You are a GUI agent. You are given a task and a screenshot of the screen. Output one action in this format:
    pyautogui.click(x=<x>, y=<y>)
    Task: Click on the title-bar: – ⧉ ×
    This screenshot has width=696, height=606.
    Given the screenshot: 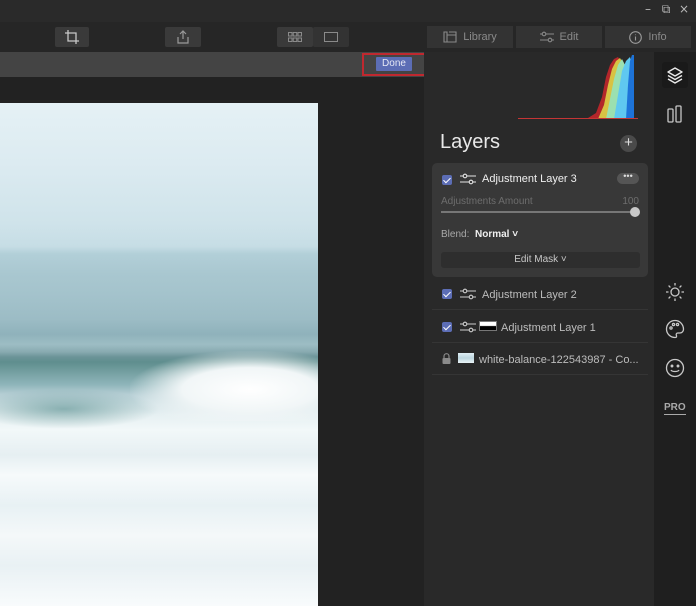 What is the action you would take?
    pyautogui.click(x=348, y=11)
    